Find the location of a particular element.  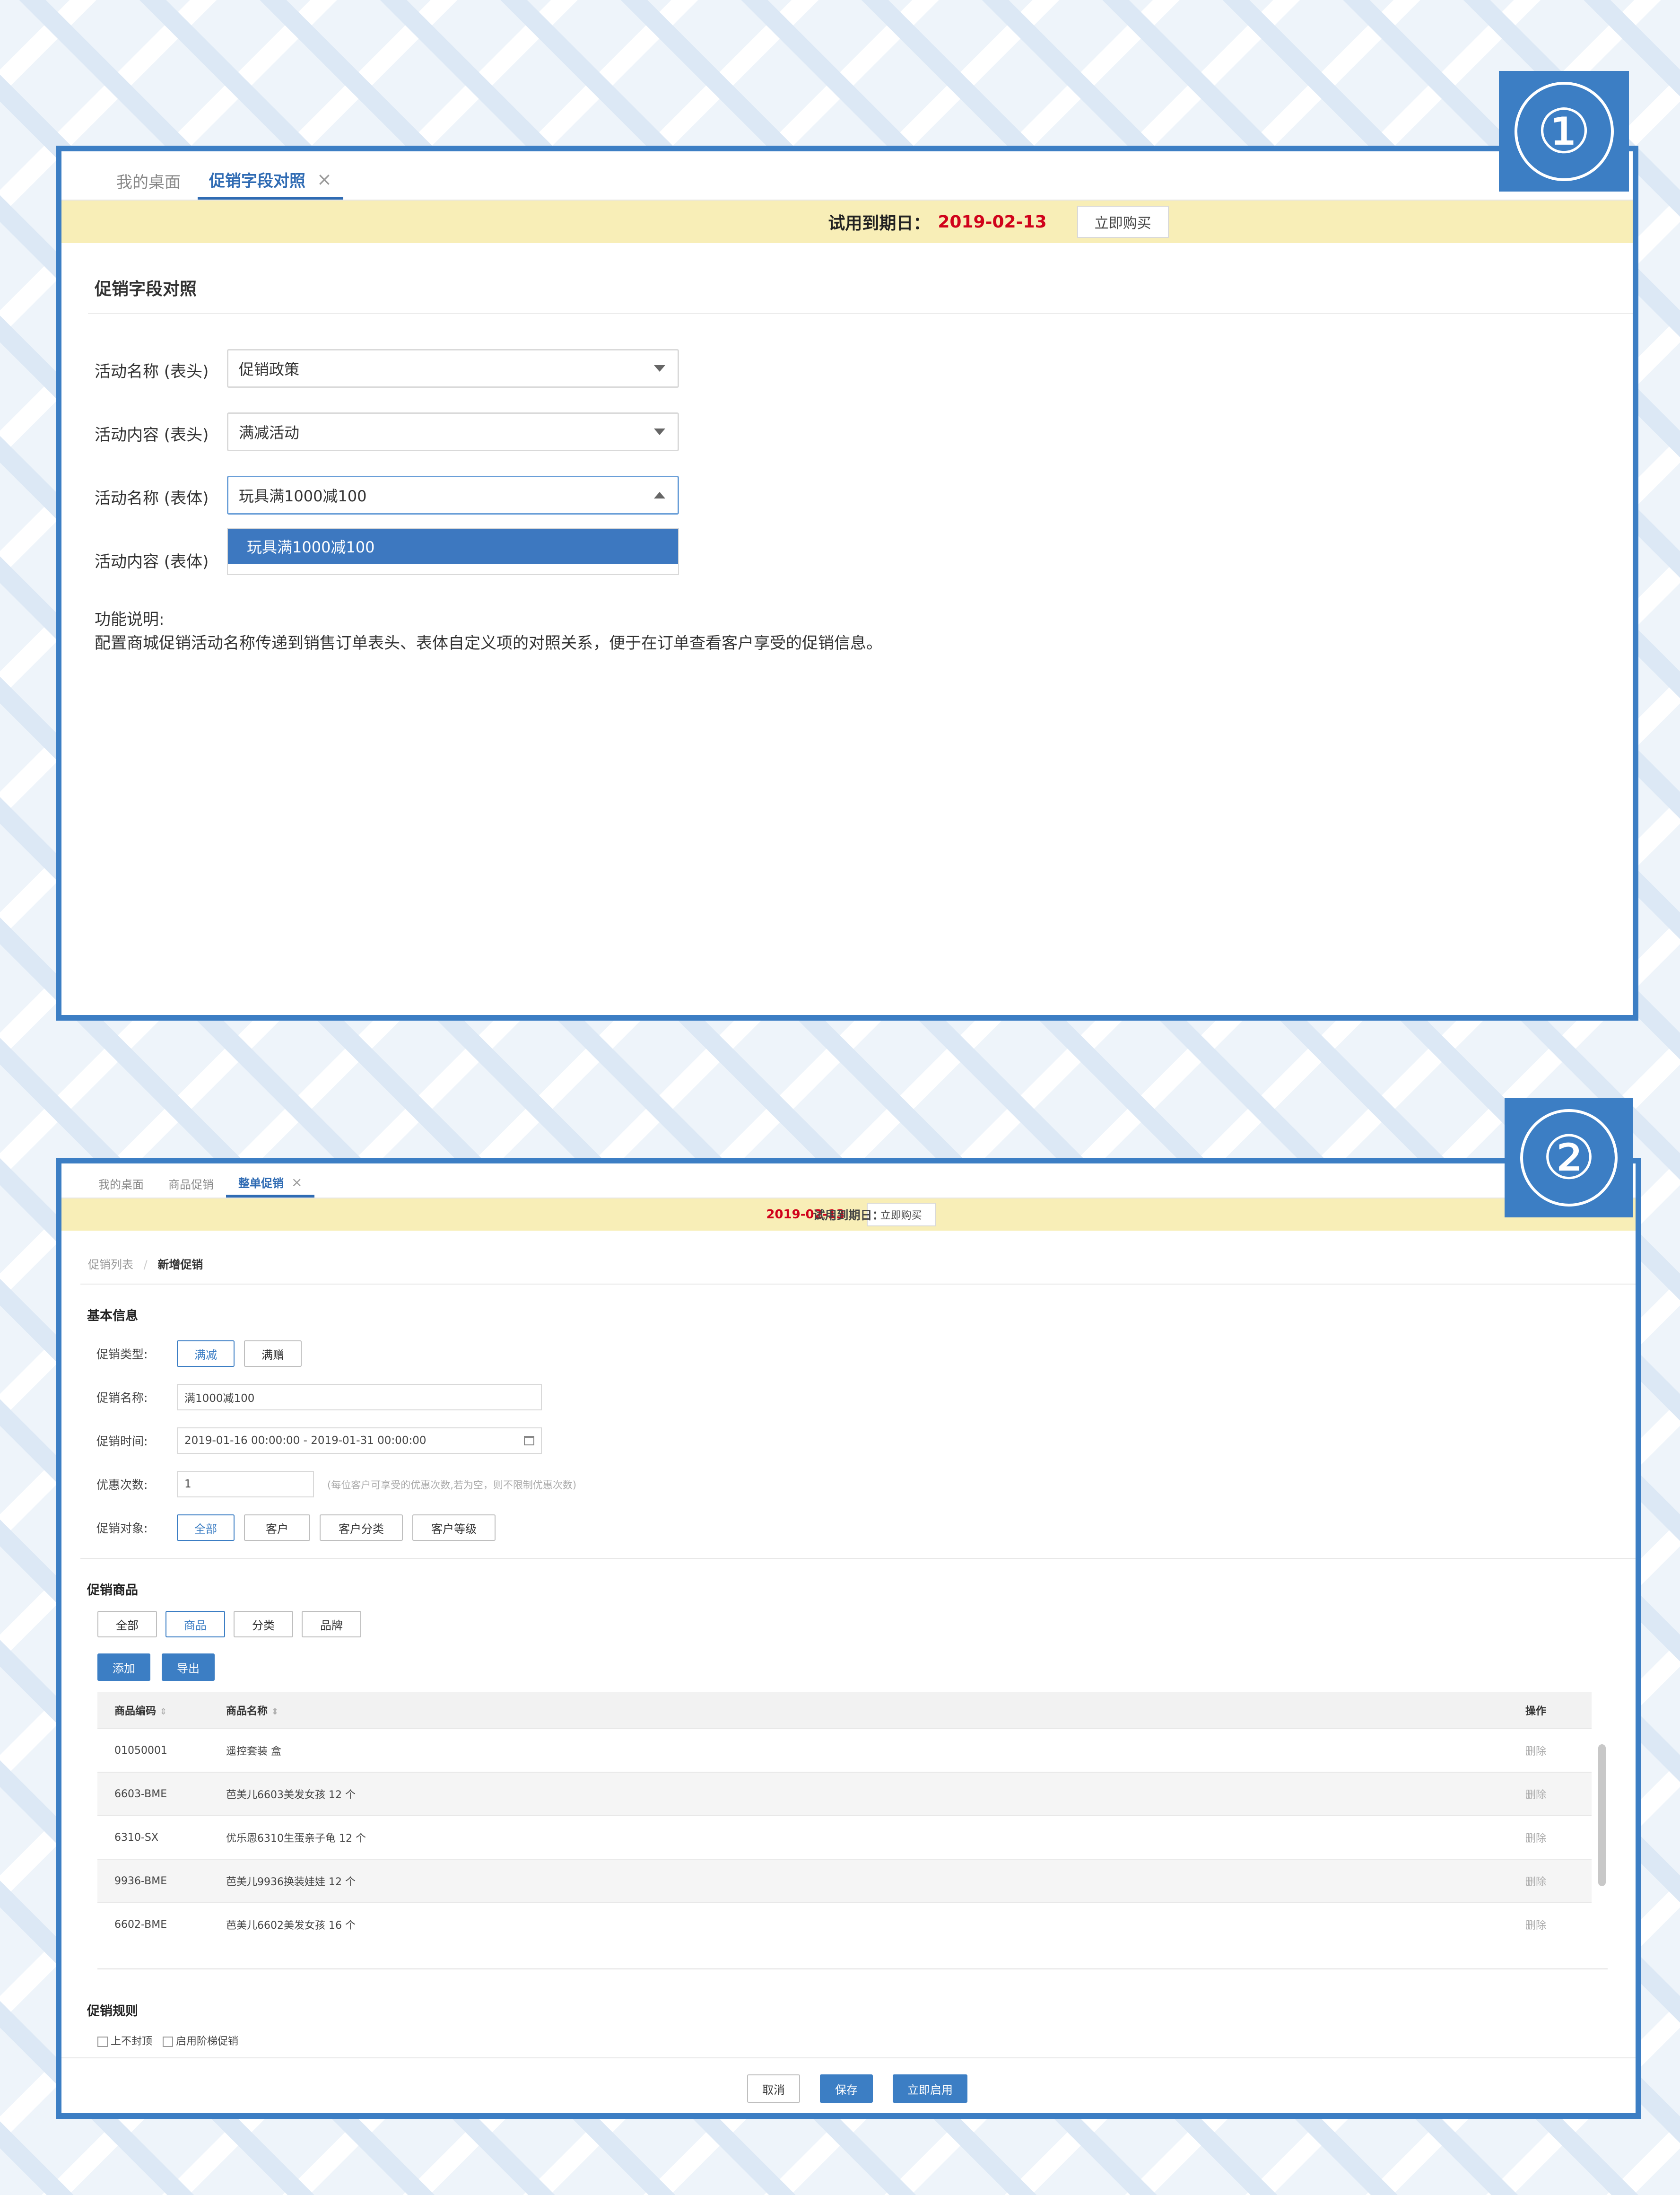

promo-name-input: 满1000减100 is located at coordinates (359, 1397).